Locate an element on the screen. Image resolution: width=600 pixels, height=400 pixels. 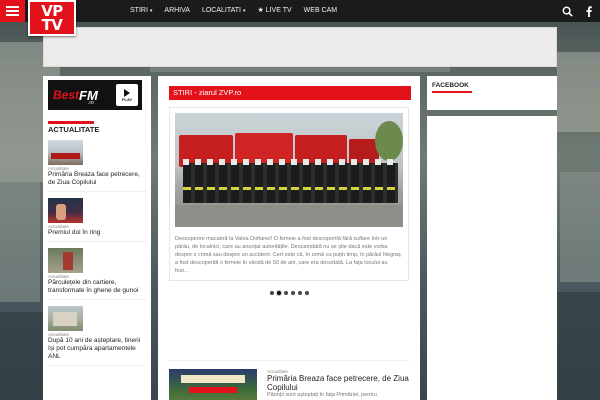
section-title-facebook: FACEBOOK is located at coordinates (450, 85).